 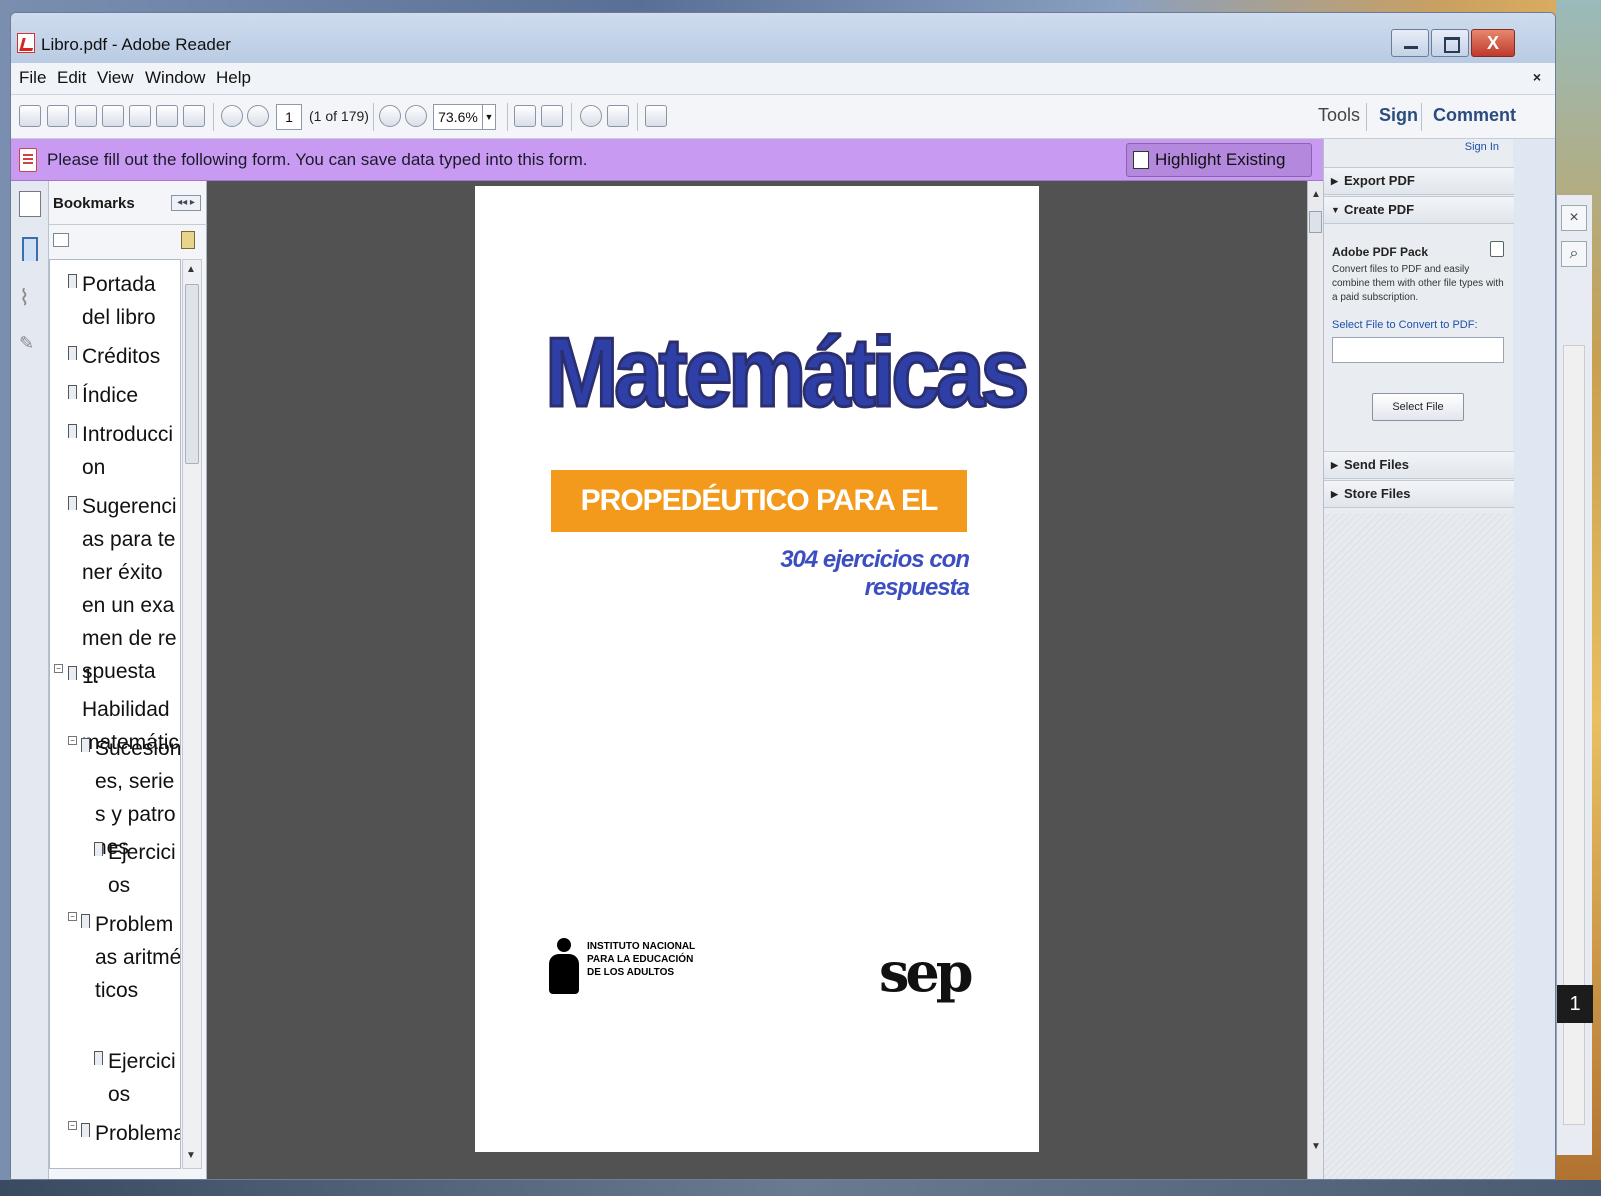 I want to click on close-document-icon: ×, so click(x=1537, y=77).